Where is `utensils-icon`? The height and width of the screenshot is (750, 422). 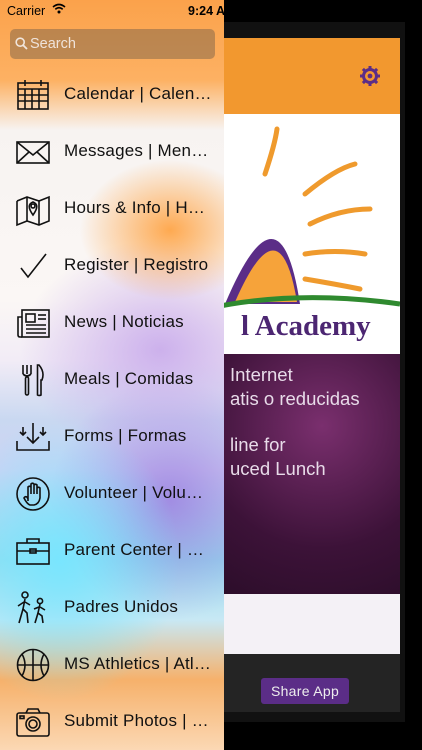
utensils-icon is located at coordinates (33, 380).